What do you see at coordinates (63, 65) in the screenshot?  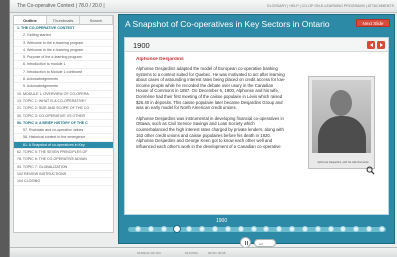 I see `outline-item: 6. Introduction to module 1` at bounding box center [63, 65].